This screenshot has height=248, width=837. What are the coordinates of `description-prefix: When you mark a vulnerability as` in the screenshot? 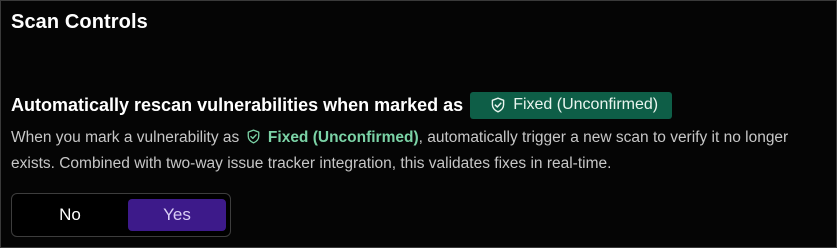 It's located at (125, 137).